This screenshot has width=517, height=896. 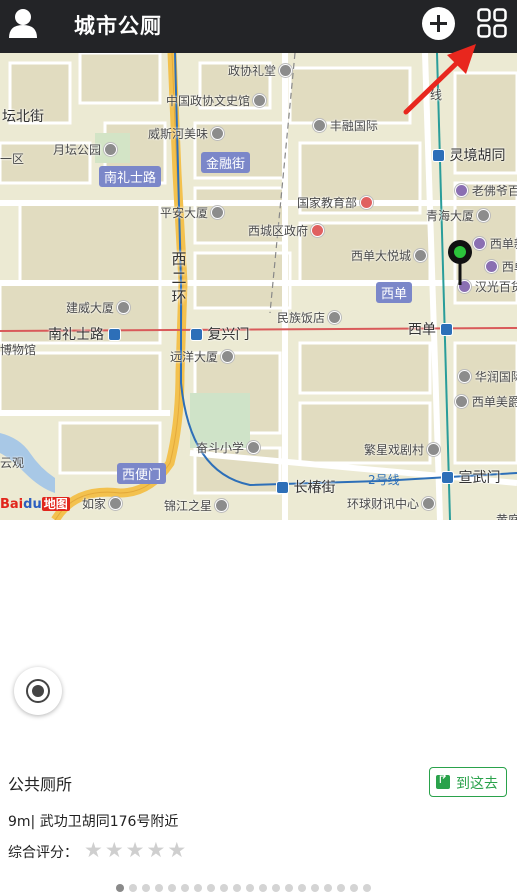 I want to click on road-label: 南礼士路, so click(x=85, y=334).